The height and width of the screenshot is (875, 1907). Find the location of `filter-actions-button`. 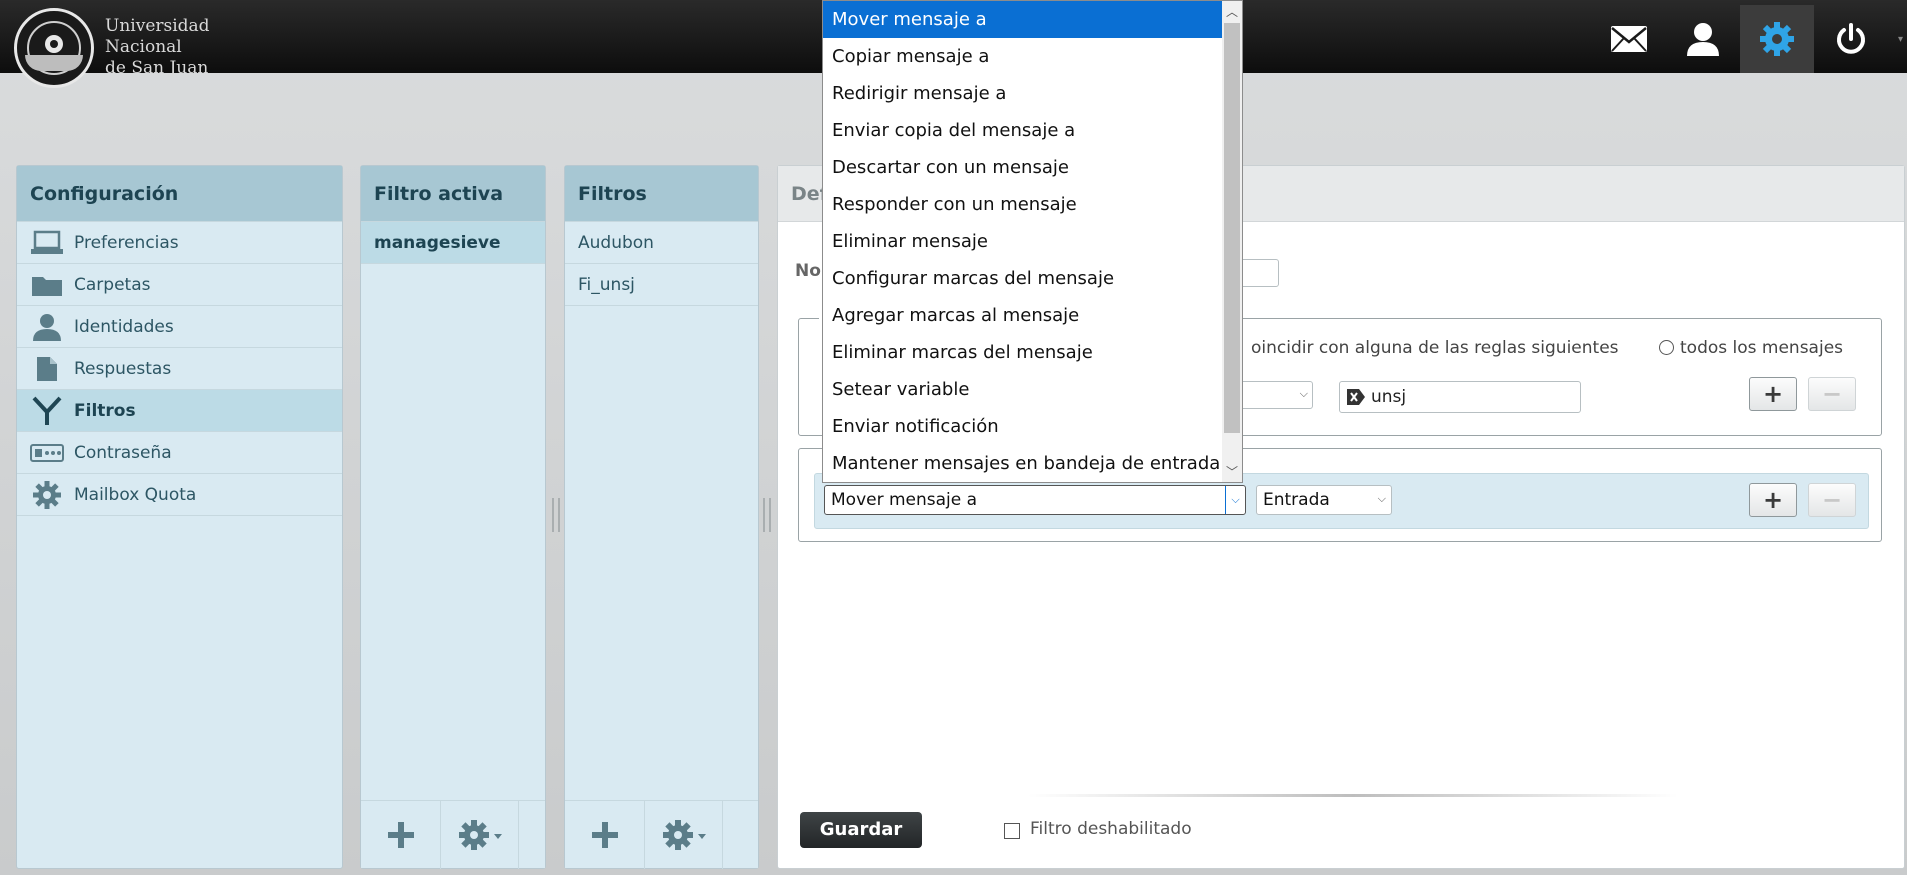

filter-actions-button is located at coordinates (684, 835).